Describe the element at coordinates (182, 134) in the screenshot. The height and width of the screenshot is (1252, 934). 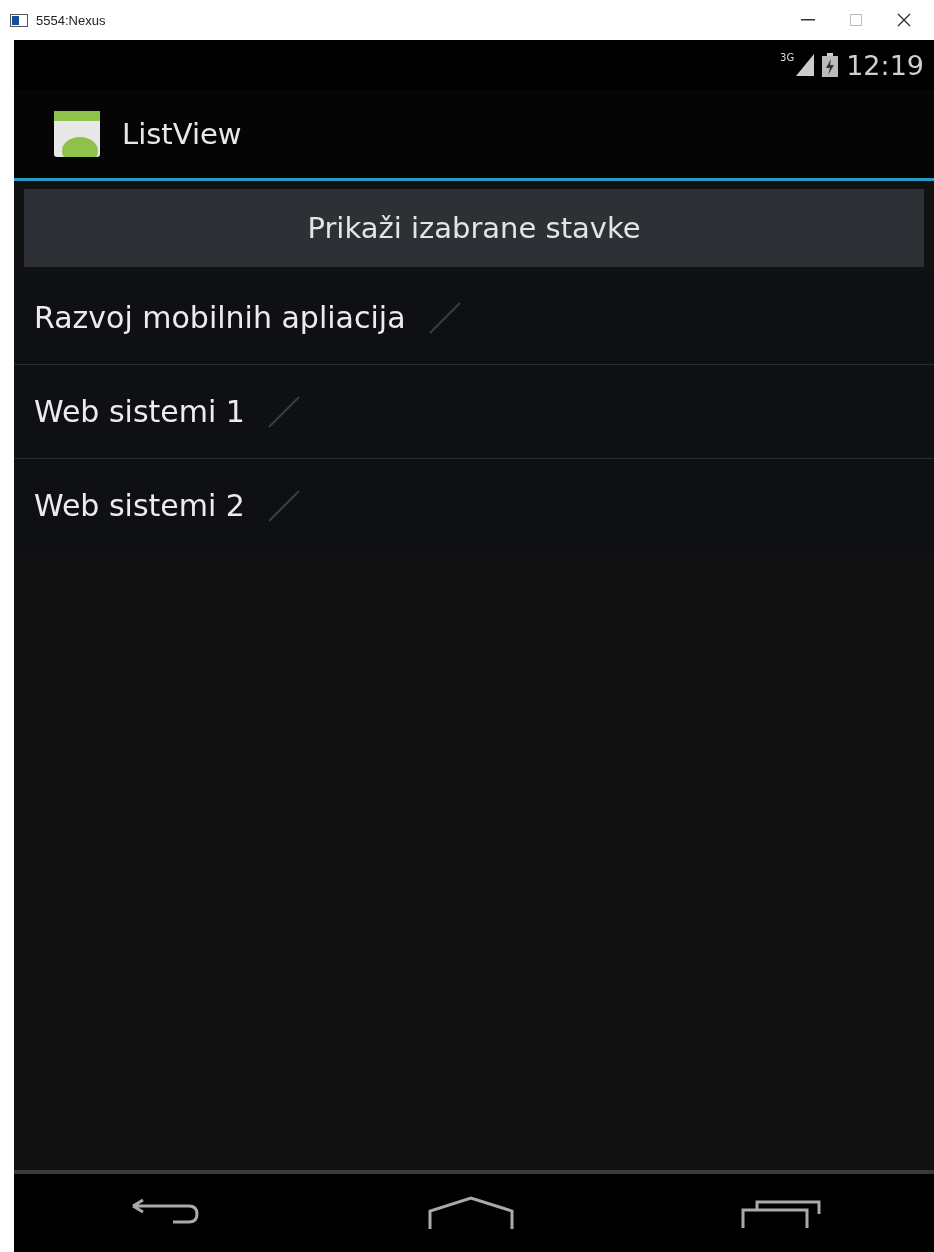
I see `app-title: ListView` at that location.